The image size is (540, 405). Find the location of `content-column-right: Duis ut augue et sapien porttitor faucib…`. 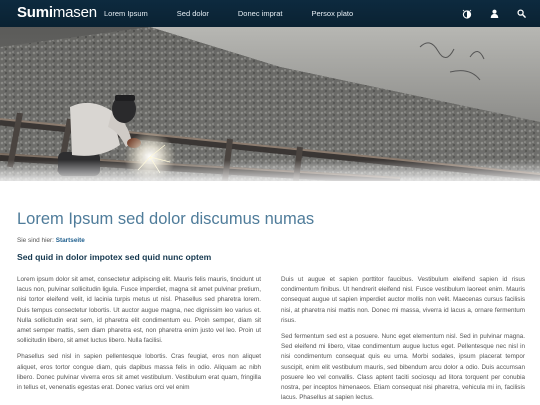

content-column-right: Duis ut augue et sapien porttitor faucib… is located at coordinates (403, 340).